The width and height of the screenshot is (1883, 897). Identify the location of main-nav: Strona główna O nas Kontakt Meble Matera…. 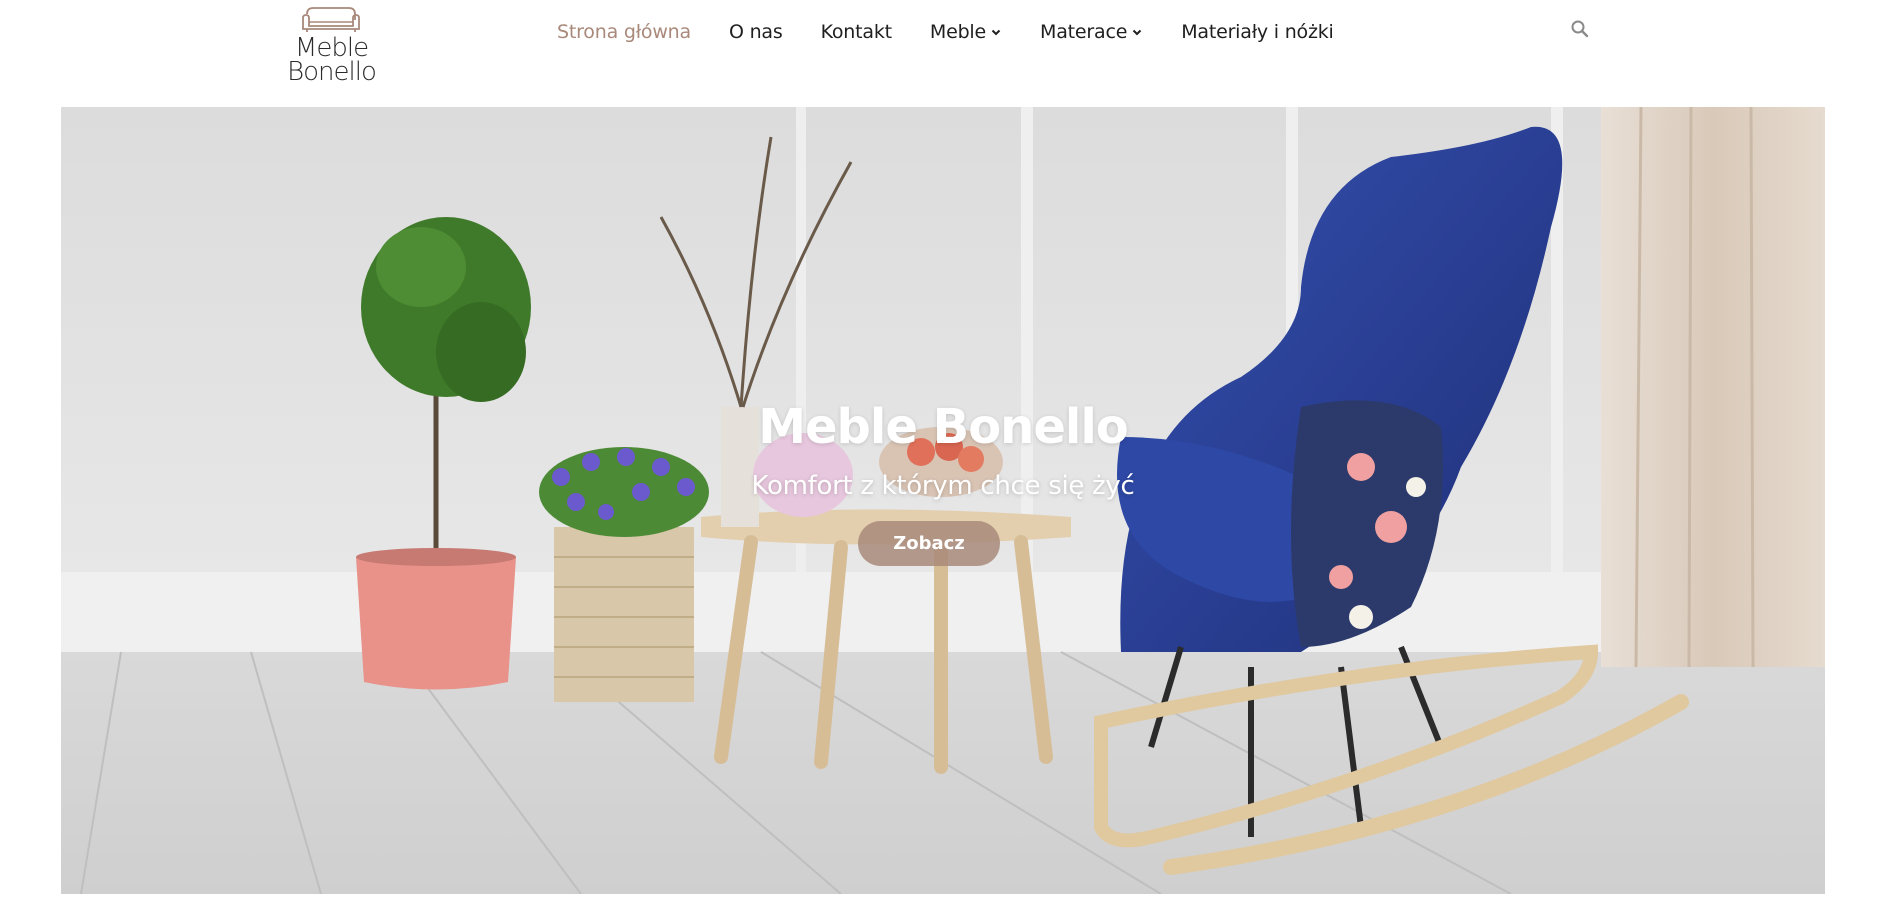
(964, 32).